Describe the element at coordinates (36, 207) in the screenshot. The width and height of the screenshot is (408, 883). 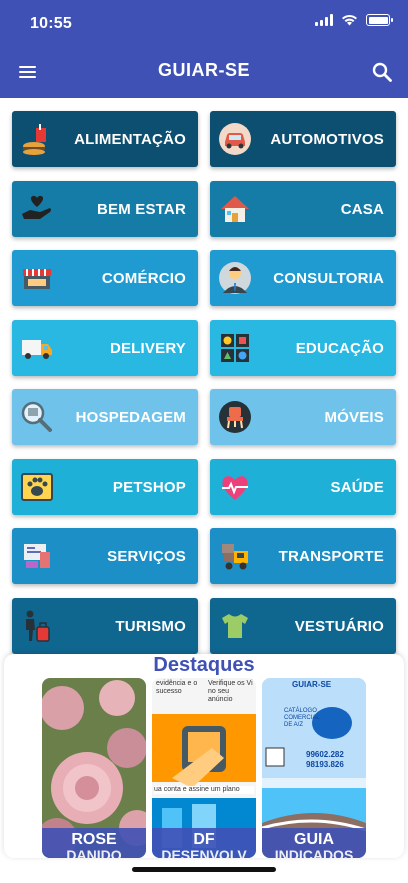
I see `heart-hand-icon` at that location.